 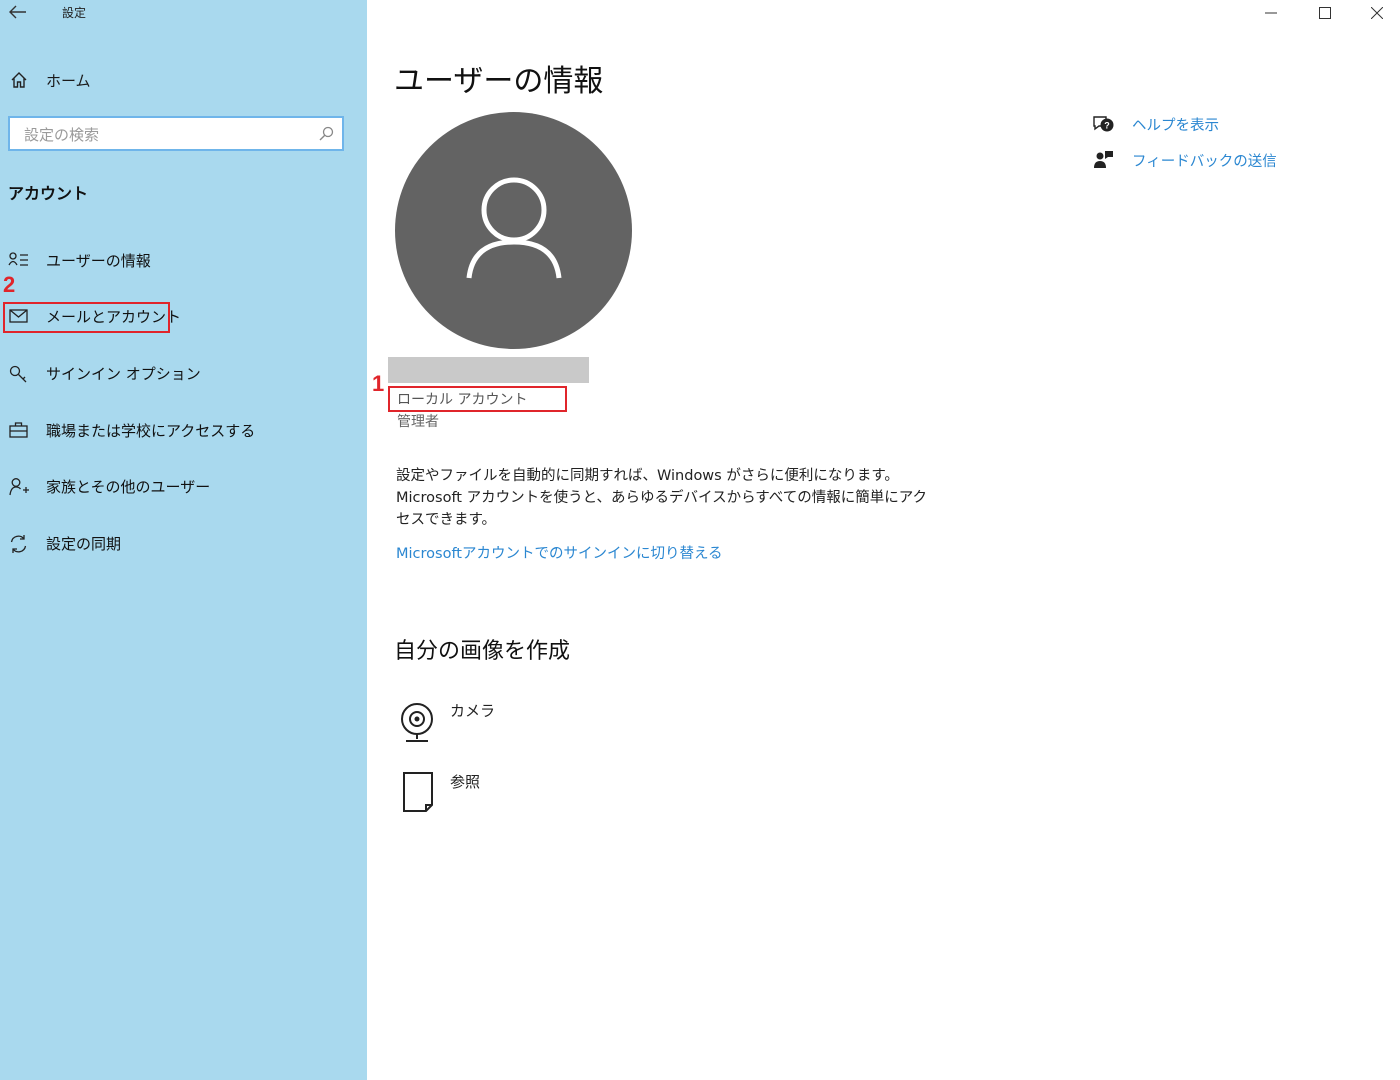 What do you see at coordinates (19, 487) in the screenshot?
I see `person-add-icon` at bounding box center [19, 487].